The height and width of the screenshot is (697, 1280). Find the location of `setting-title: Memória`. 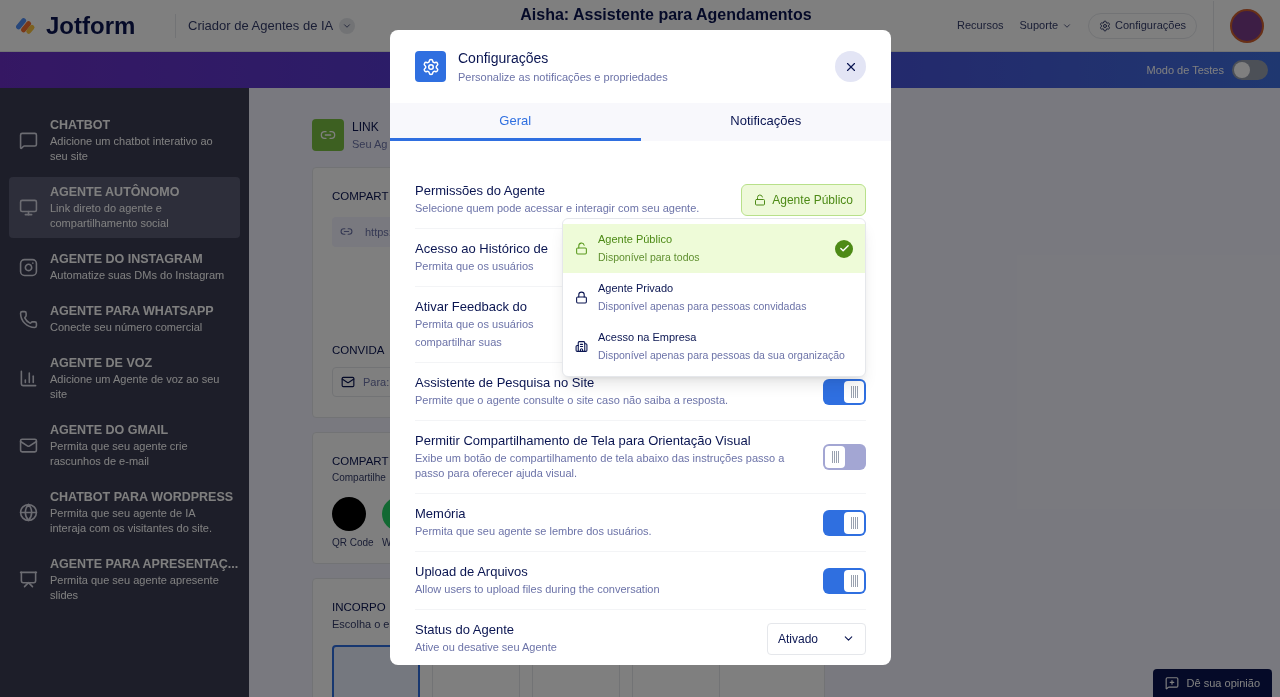

setting-title: Memória is located at coordinates (440, 513).